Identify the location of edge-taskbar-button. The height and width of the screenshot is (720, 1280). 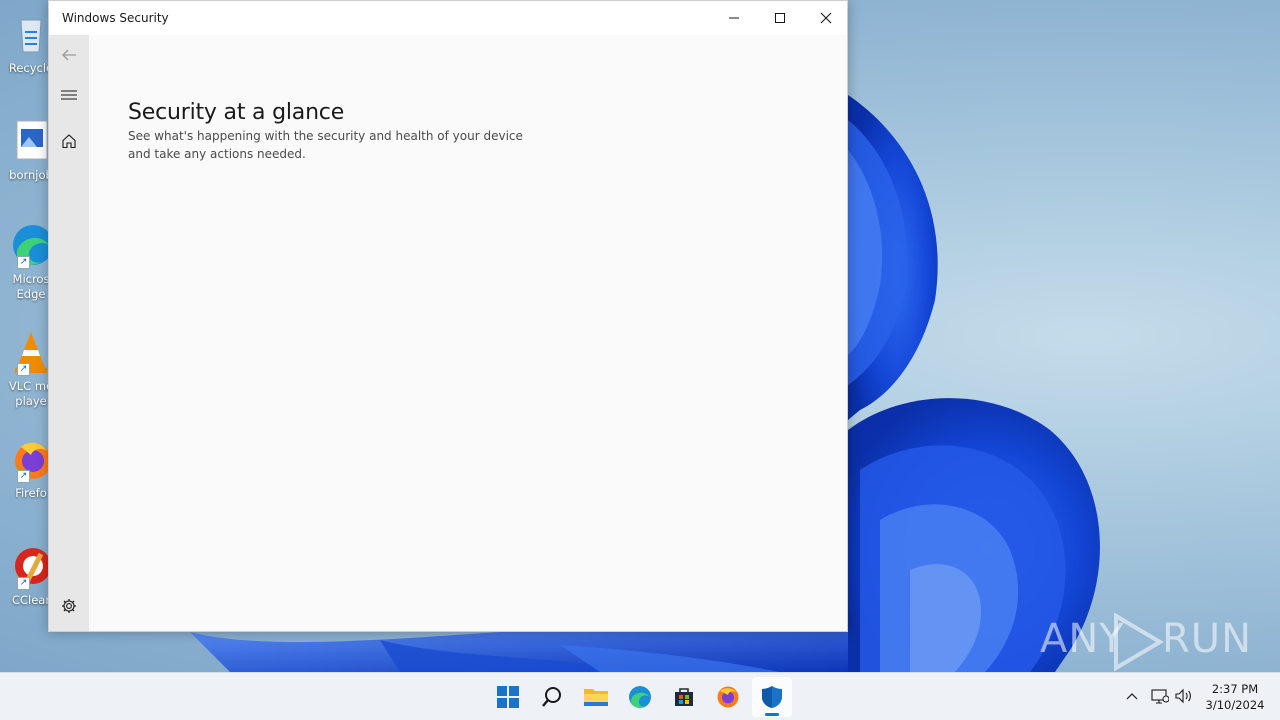
(640, 697).